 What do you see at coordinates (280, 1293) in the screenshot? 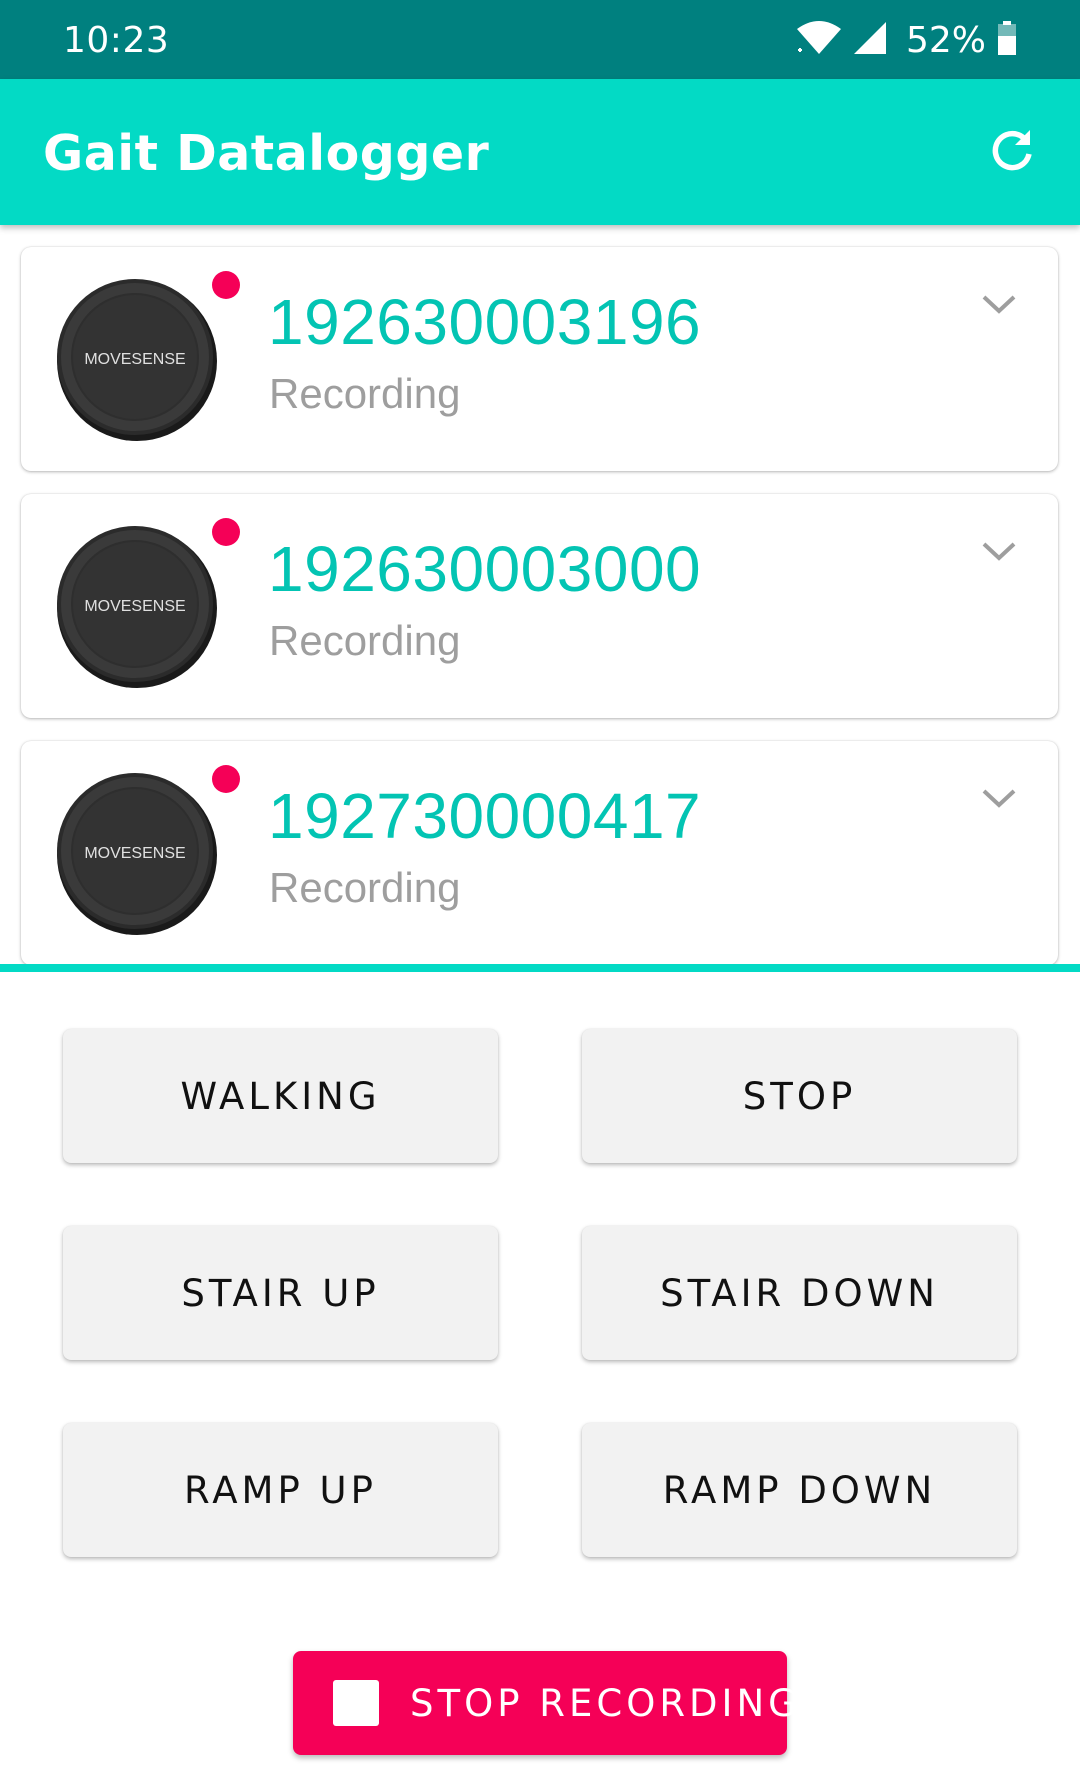
I see `stair-up-button: STAIR UP` at bounding box center [280, 1293].